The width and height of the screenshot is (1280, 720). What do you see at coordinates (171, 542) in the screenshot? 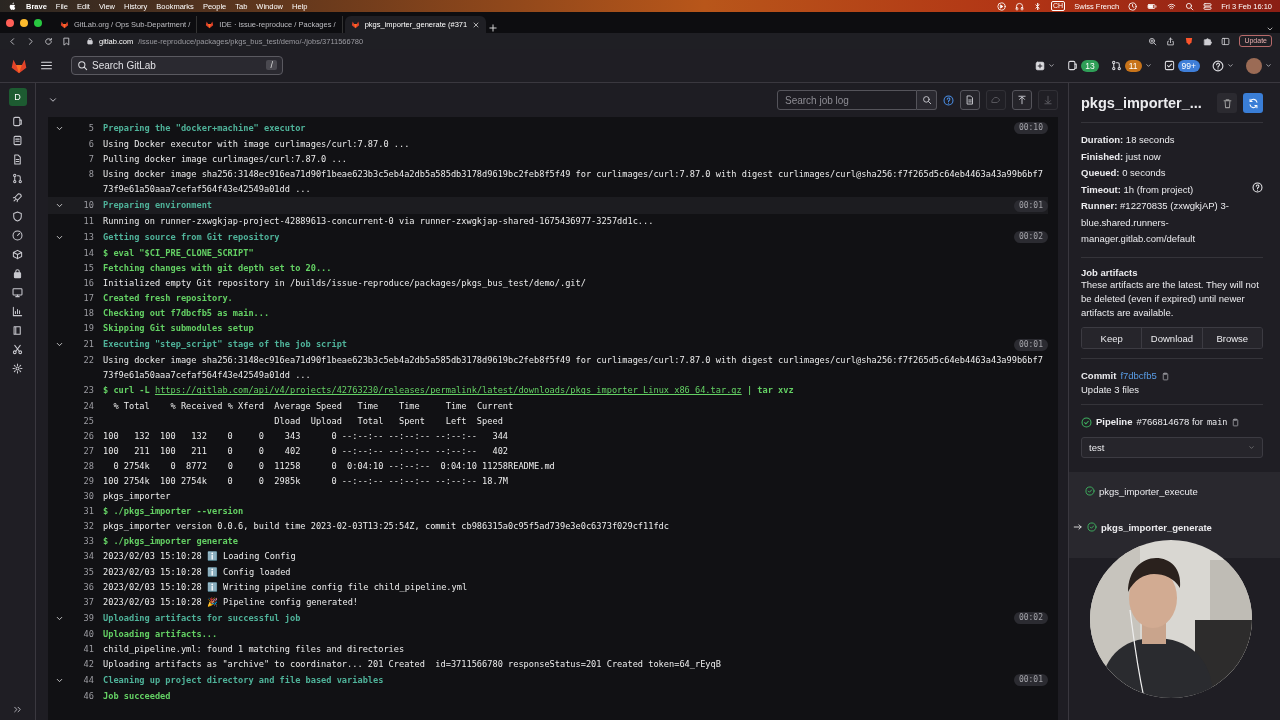
I see `log-line: $ ./pkgs_importer generate` at bounding box center [171, 542].